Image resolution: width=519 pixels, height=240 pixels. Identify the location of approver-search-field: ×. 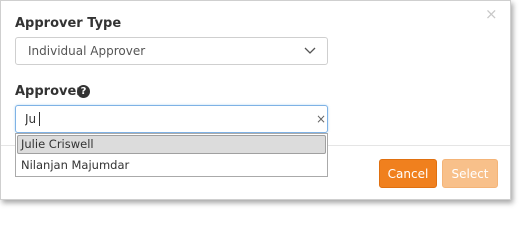
(171, 119).